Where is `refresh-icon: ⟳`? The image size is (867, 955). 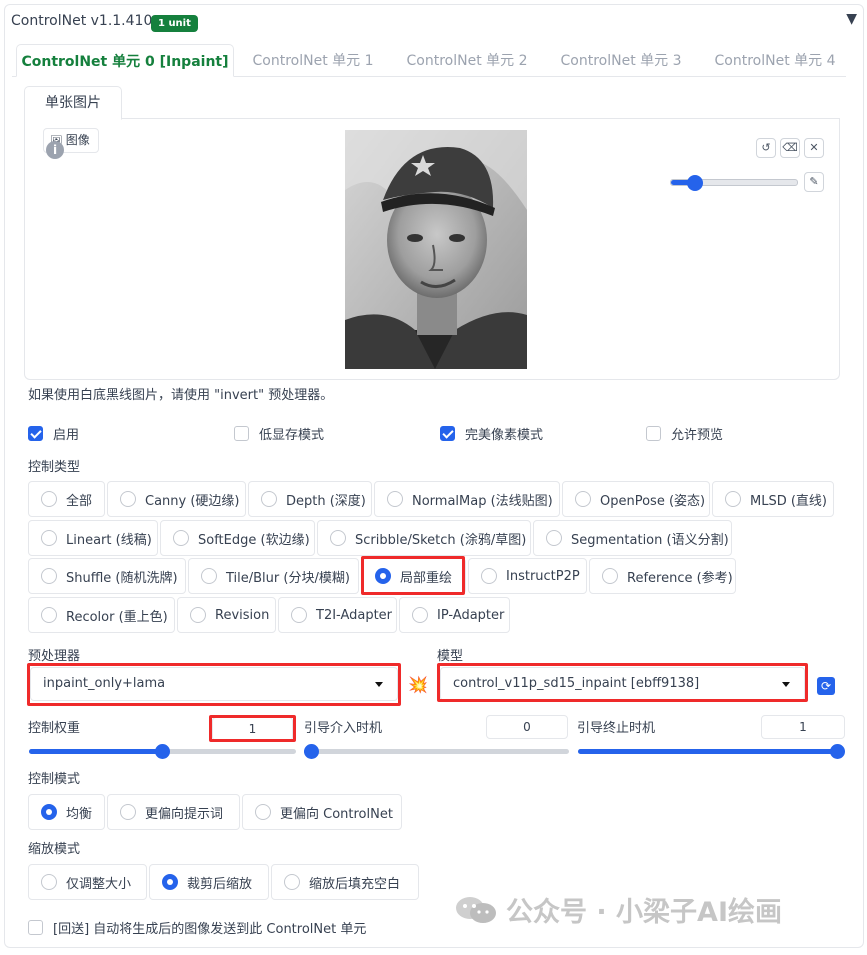
refresh-icon: ⟳ is located at coordinates (826, 686).